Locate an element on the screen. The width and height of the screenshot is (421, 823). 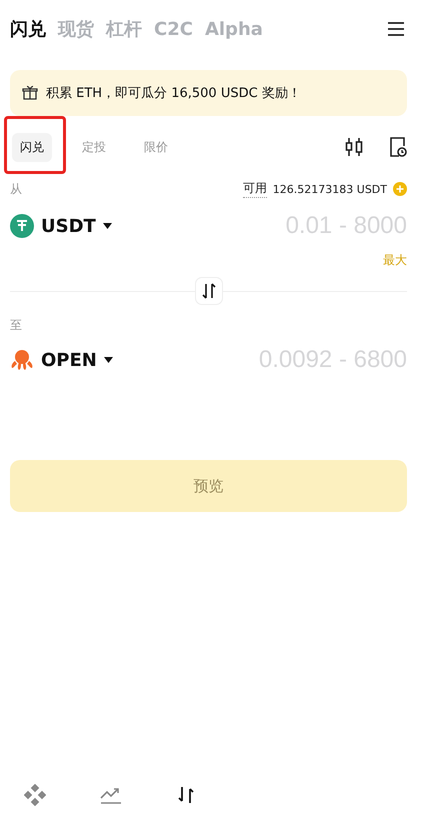
highlight-box is located at coordinates (35, 145).